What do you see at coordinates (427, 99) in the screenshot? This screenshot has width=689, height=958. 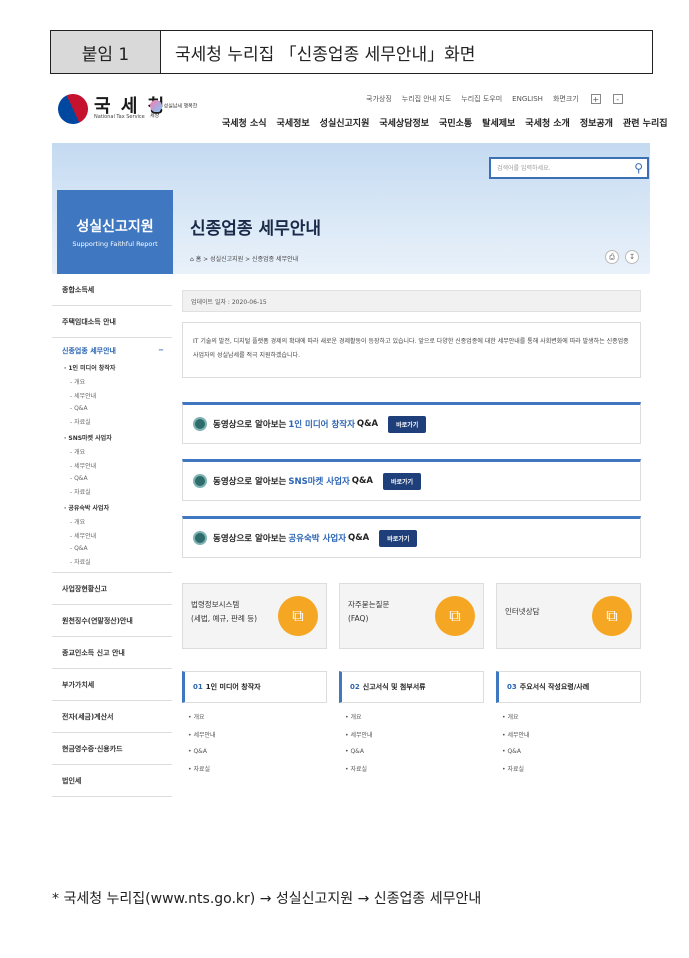 I see `util-link-sitemap: 누리집 안내 지도` at bounding box center [427, 99].